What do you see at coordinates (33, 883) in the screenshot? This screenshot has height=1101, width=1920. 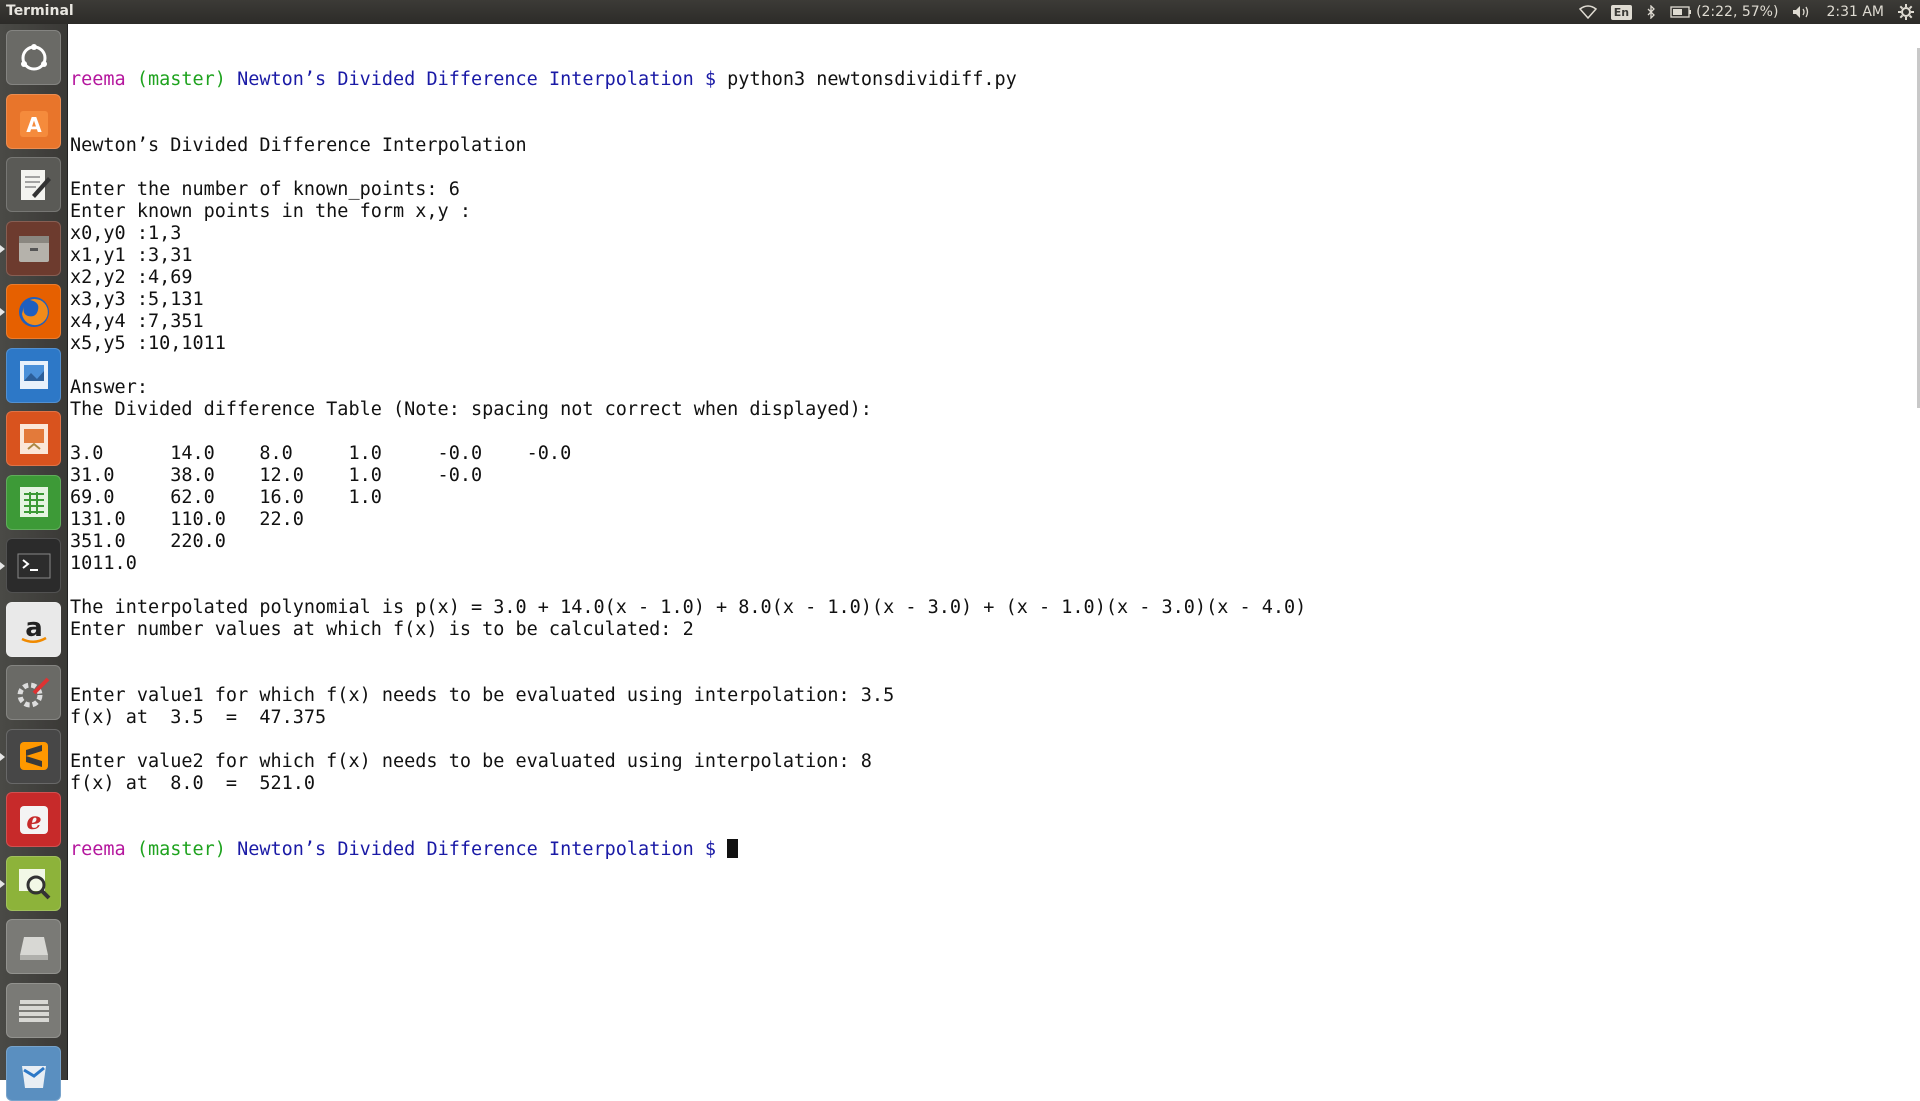 I see `system-monitor-icon` at bounding box center [33, 883].